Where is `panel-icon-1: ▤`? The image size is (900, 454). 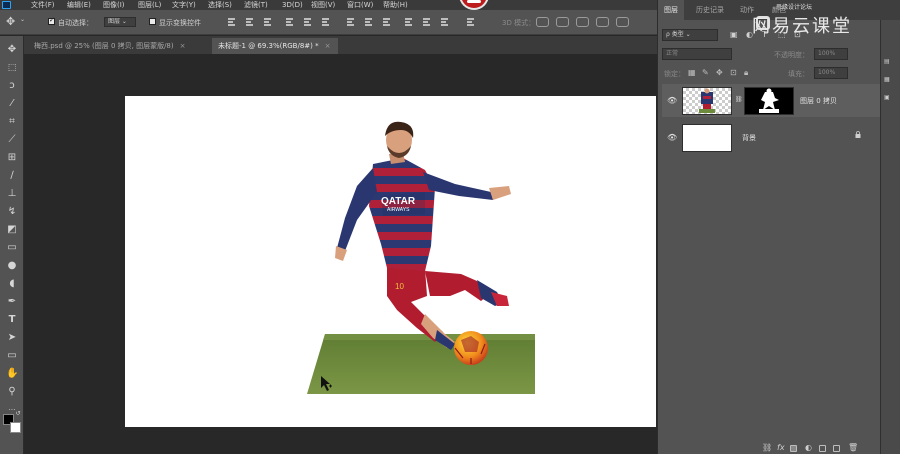 panel-icon-1: ▤ is located at coordinates (890, 61).